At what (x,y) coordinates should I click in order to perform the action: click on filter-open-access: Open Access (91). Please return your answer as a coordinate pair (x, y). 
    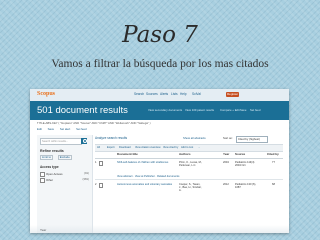
    Looking at the image, I should click on (64, 174).